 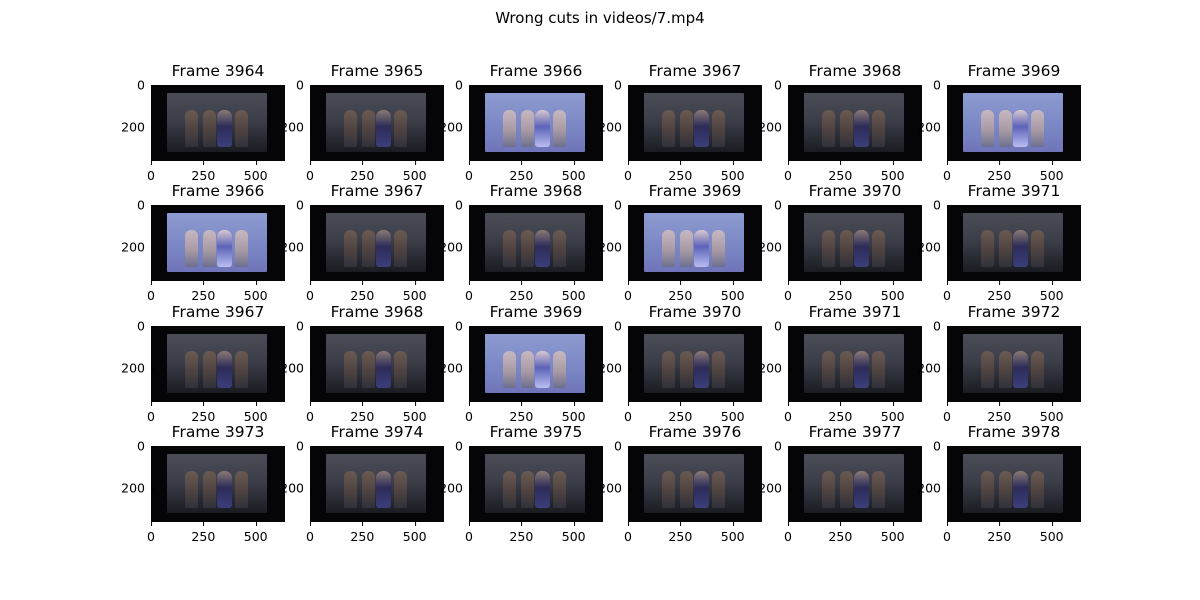 I want to click on frame-panel: Frame 3971 0 200 0 250 500, so click(x=840, y=363).